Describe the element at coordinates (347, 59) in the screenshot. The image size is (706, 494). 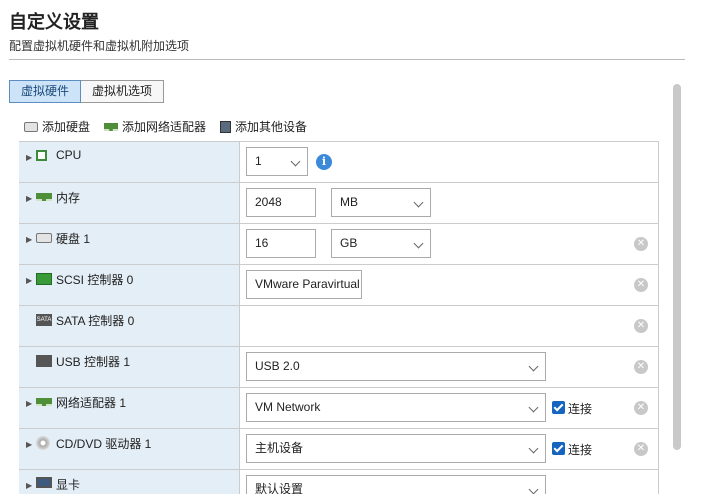
I see `divider` at that location.